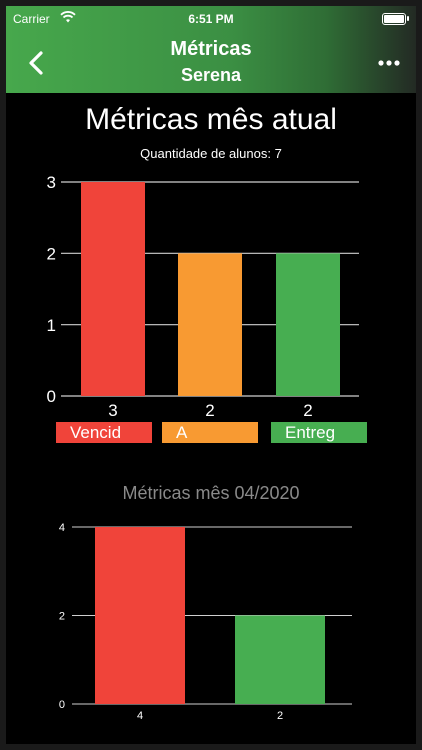  I want to click on bar-value-label: 2, so click(280, 716).